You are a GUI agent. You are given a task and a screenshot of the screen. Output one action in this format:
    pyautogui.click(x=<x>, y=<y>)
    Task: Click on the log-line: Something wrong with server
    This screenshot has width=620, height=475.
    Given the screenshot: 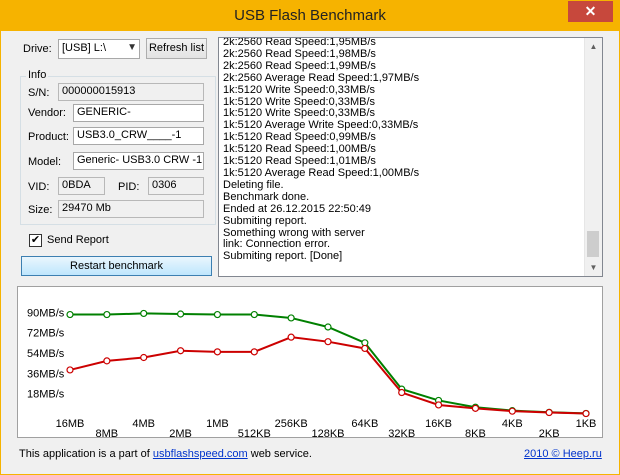 What is the action you would take?
    pyautogui.click(x=294, y=233)
    